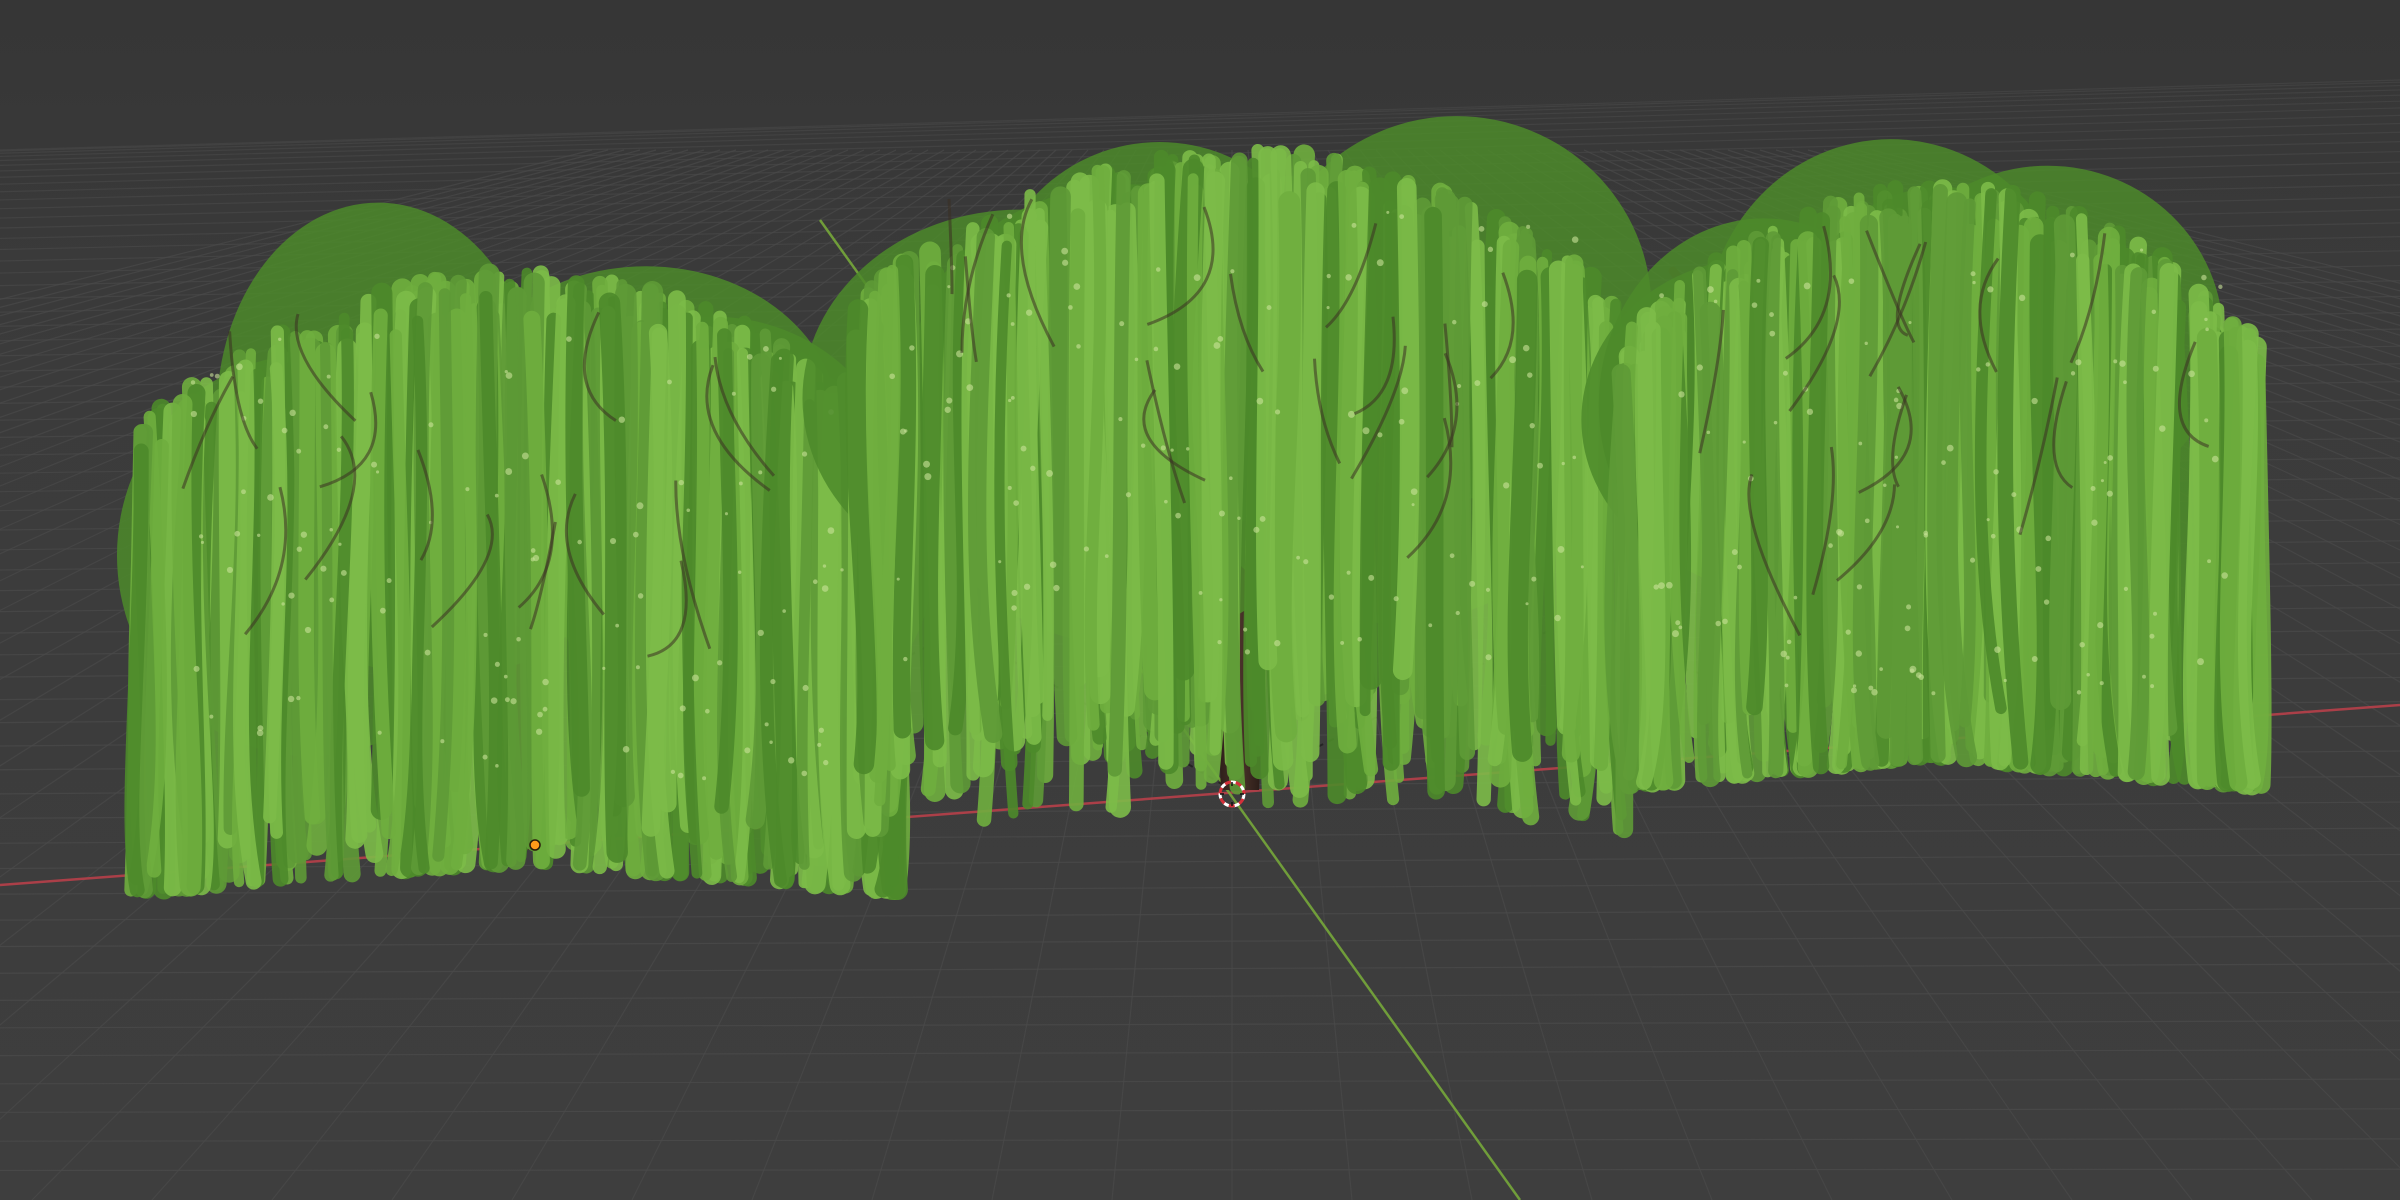 The height and width of the screenshot is (1200, 2400). I want to click on object-origin-icon, so click(535, 845).